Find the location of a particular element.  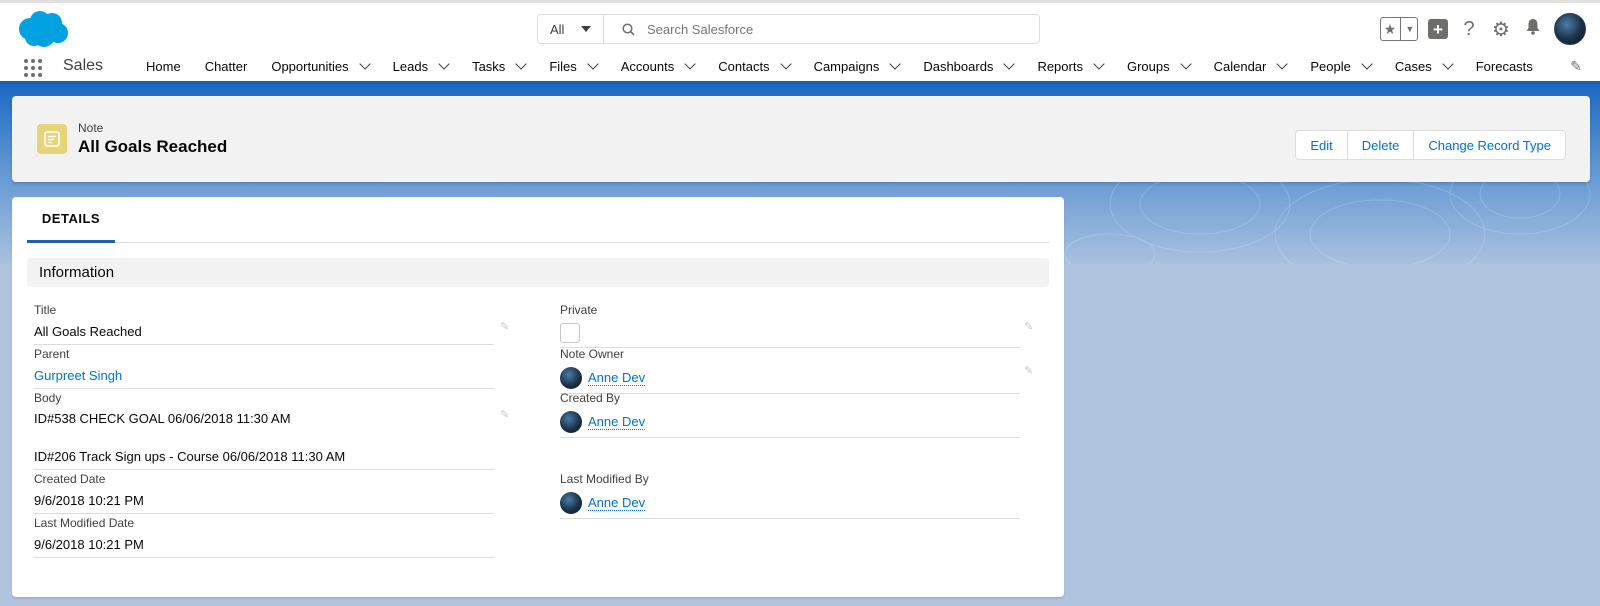

field-value: Anne Dev is located at coordinates (790, 380).